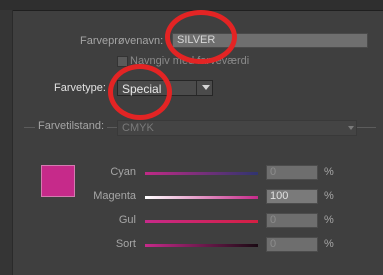 The width and height of the screenshot is (383, 275). What do you see at coordinates (127, 220) in the screenshot?
I see `yellow-label: Gul` at bounding box center [127, 220].